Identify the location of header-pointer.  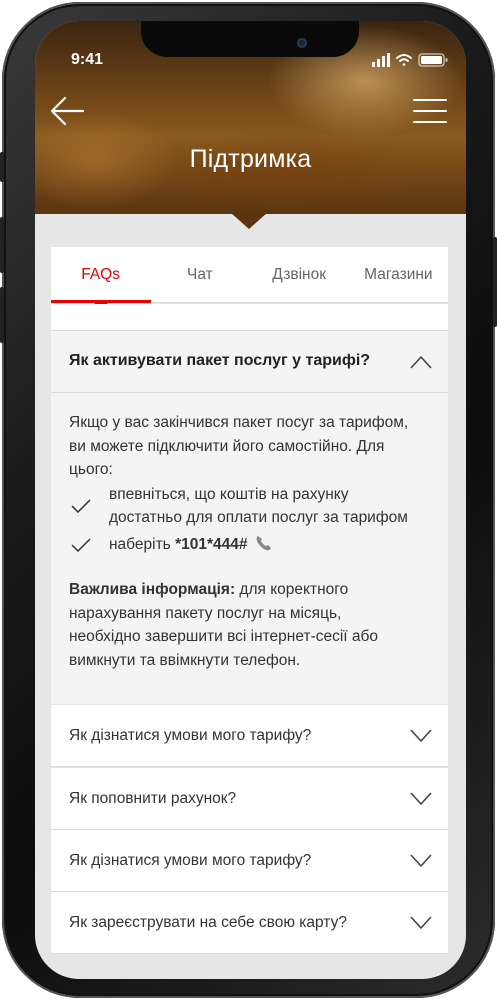
(249, 221).